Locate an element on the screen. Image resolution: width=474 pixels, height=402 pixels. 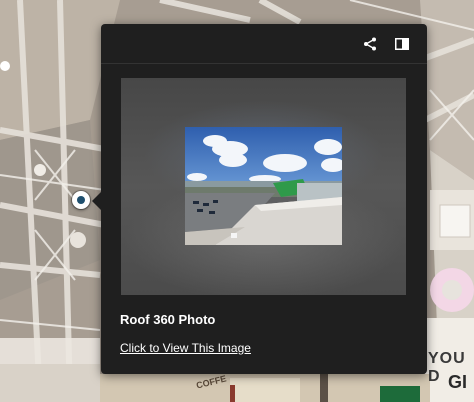
wall-sign-text-2: GI is located at coordinates (458, 382).